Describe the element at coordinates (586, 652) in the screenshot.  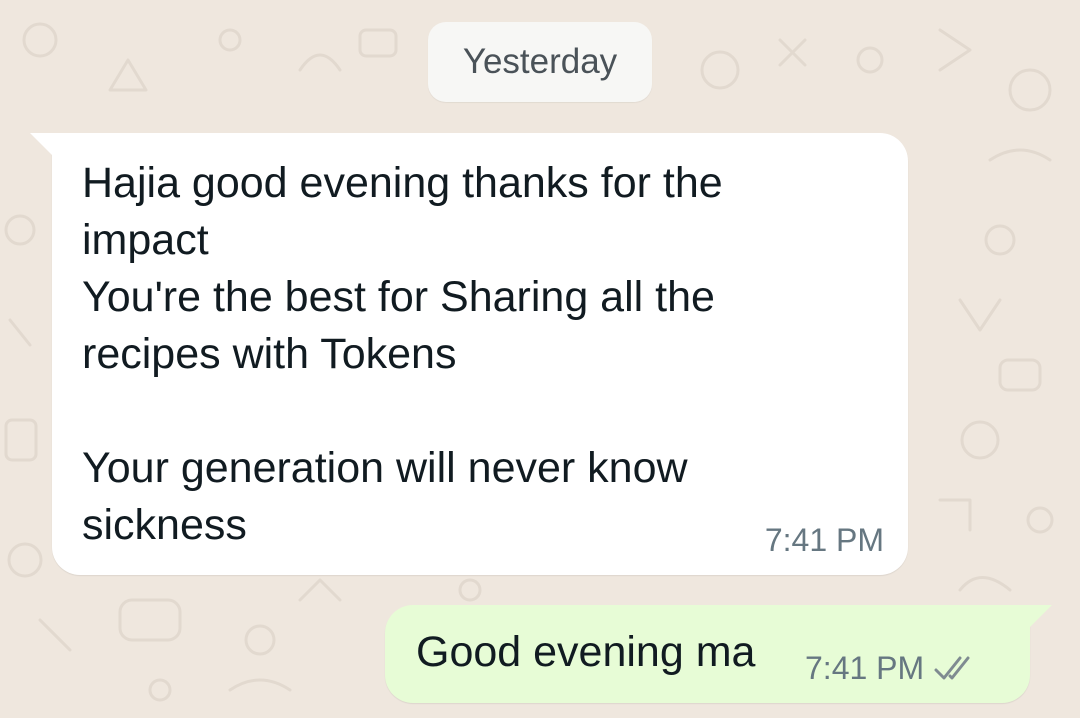
I see `message-text: Good evening ma` at that location.